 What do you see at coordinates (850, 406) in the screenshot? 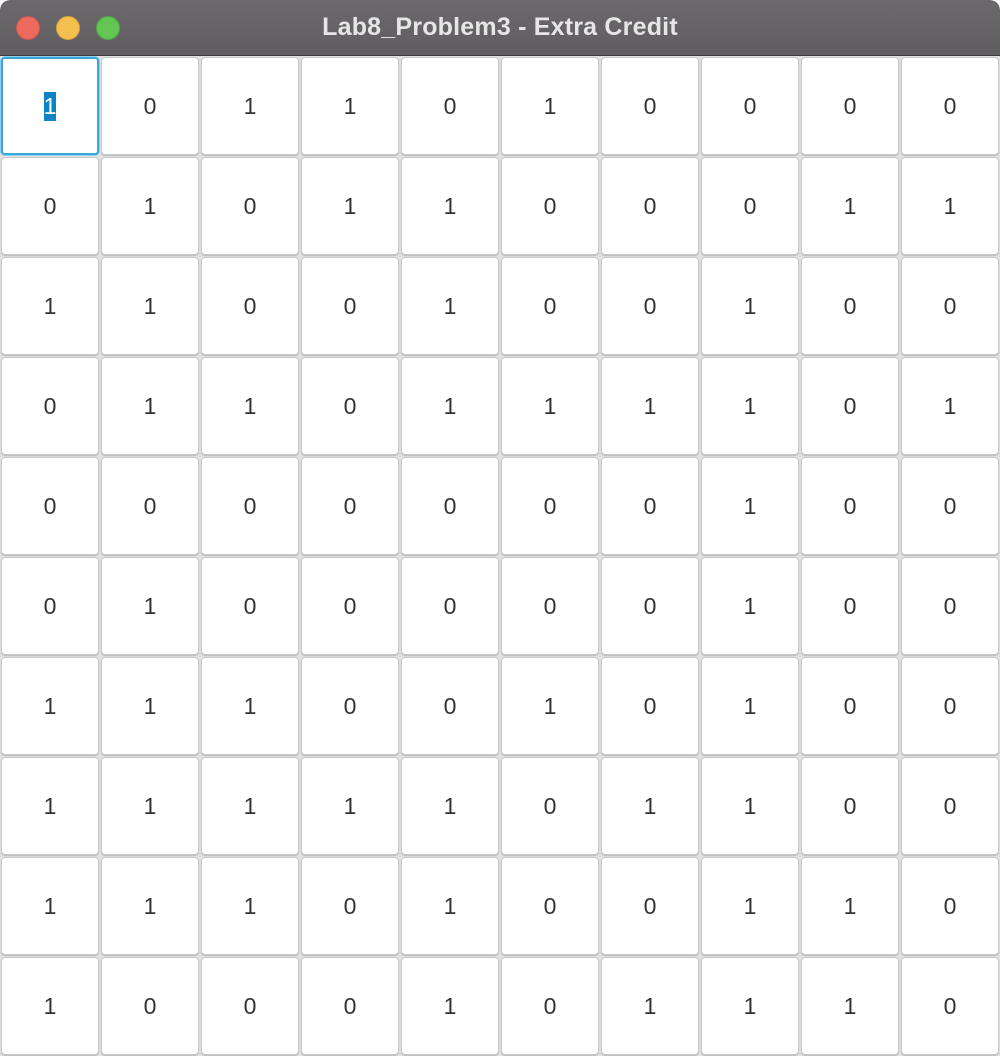
I see `grid-cell-r3-c8: 0` at bounding box center [850, 406].